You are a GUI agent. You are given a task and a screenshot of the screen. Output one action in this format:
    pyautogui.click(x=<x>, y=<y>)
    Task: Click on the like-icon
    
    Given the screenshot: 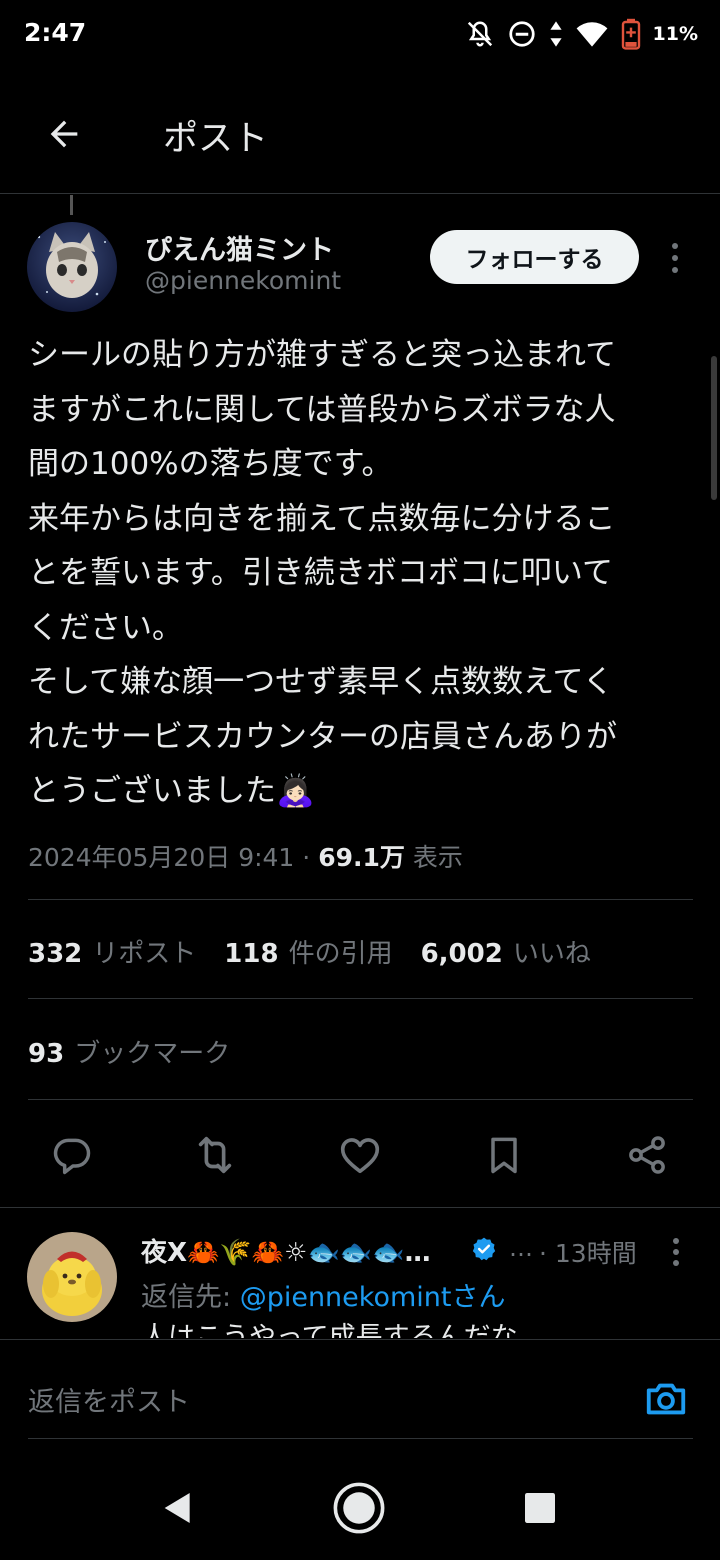 What is the action you would take?
    pyautogui.click(x=360, y=1156)
    